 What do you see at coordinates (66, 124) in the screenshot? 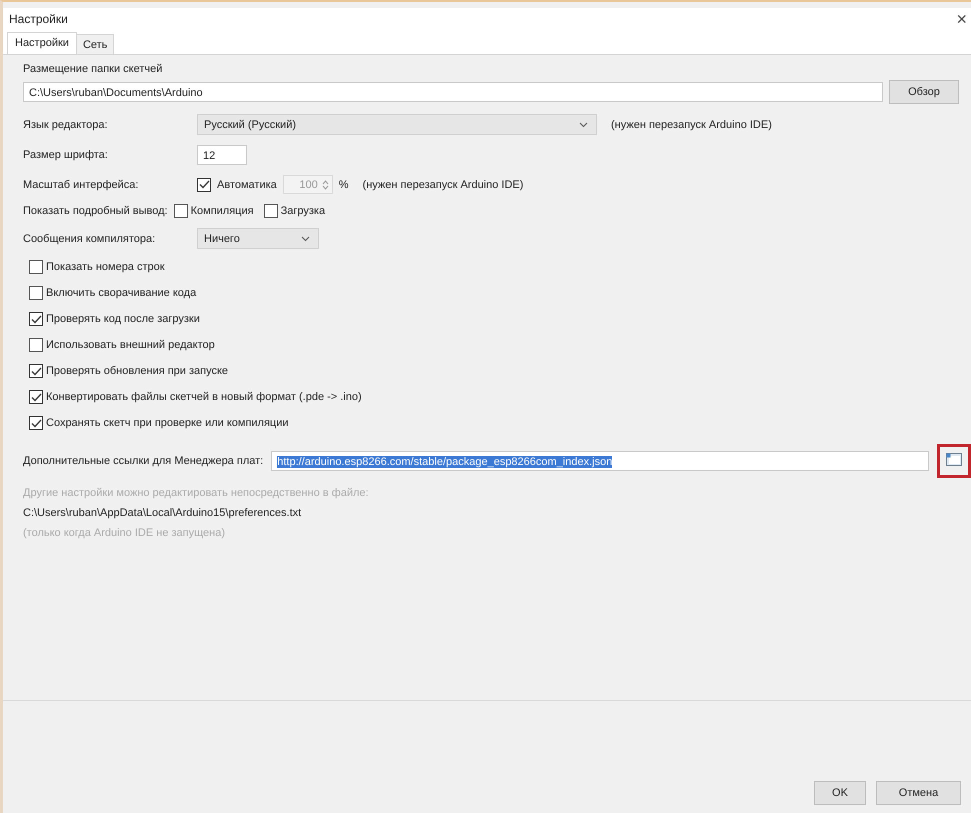
I see `field-label: Язык редактора:` at bounding box center [66, 124].